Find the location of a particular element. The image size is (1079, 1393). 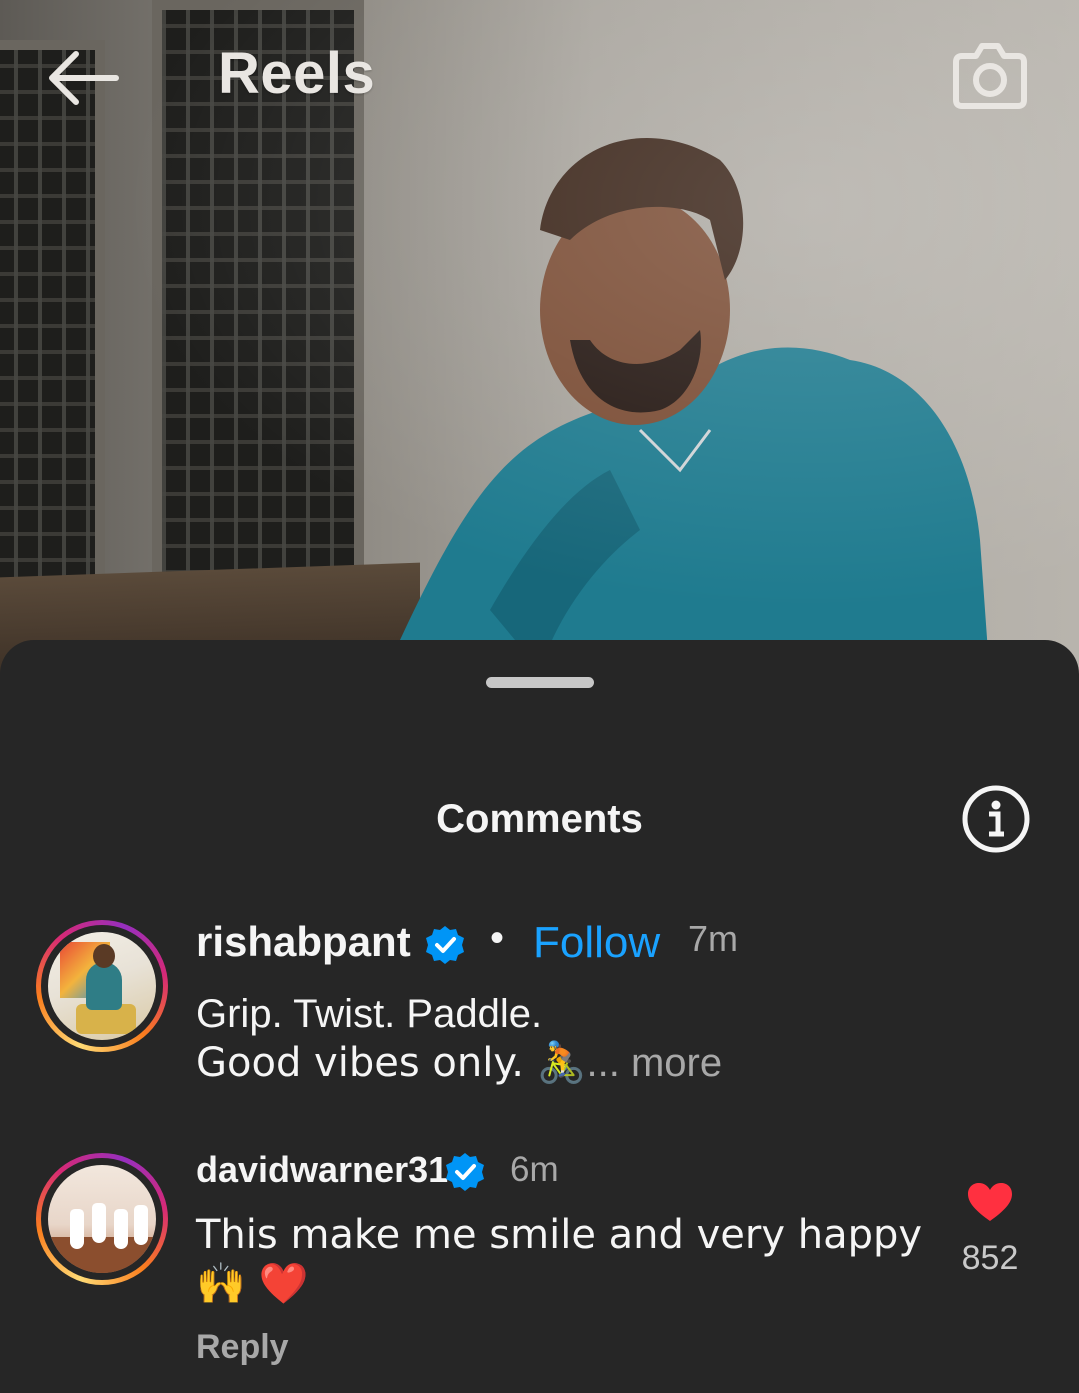

like-count: 852 is located at coordinates (990, 1258).